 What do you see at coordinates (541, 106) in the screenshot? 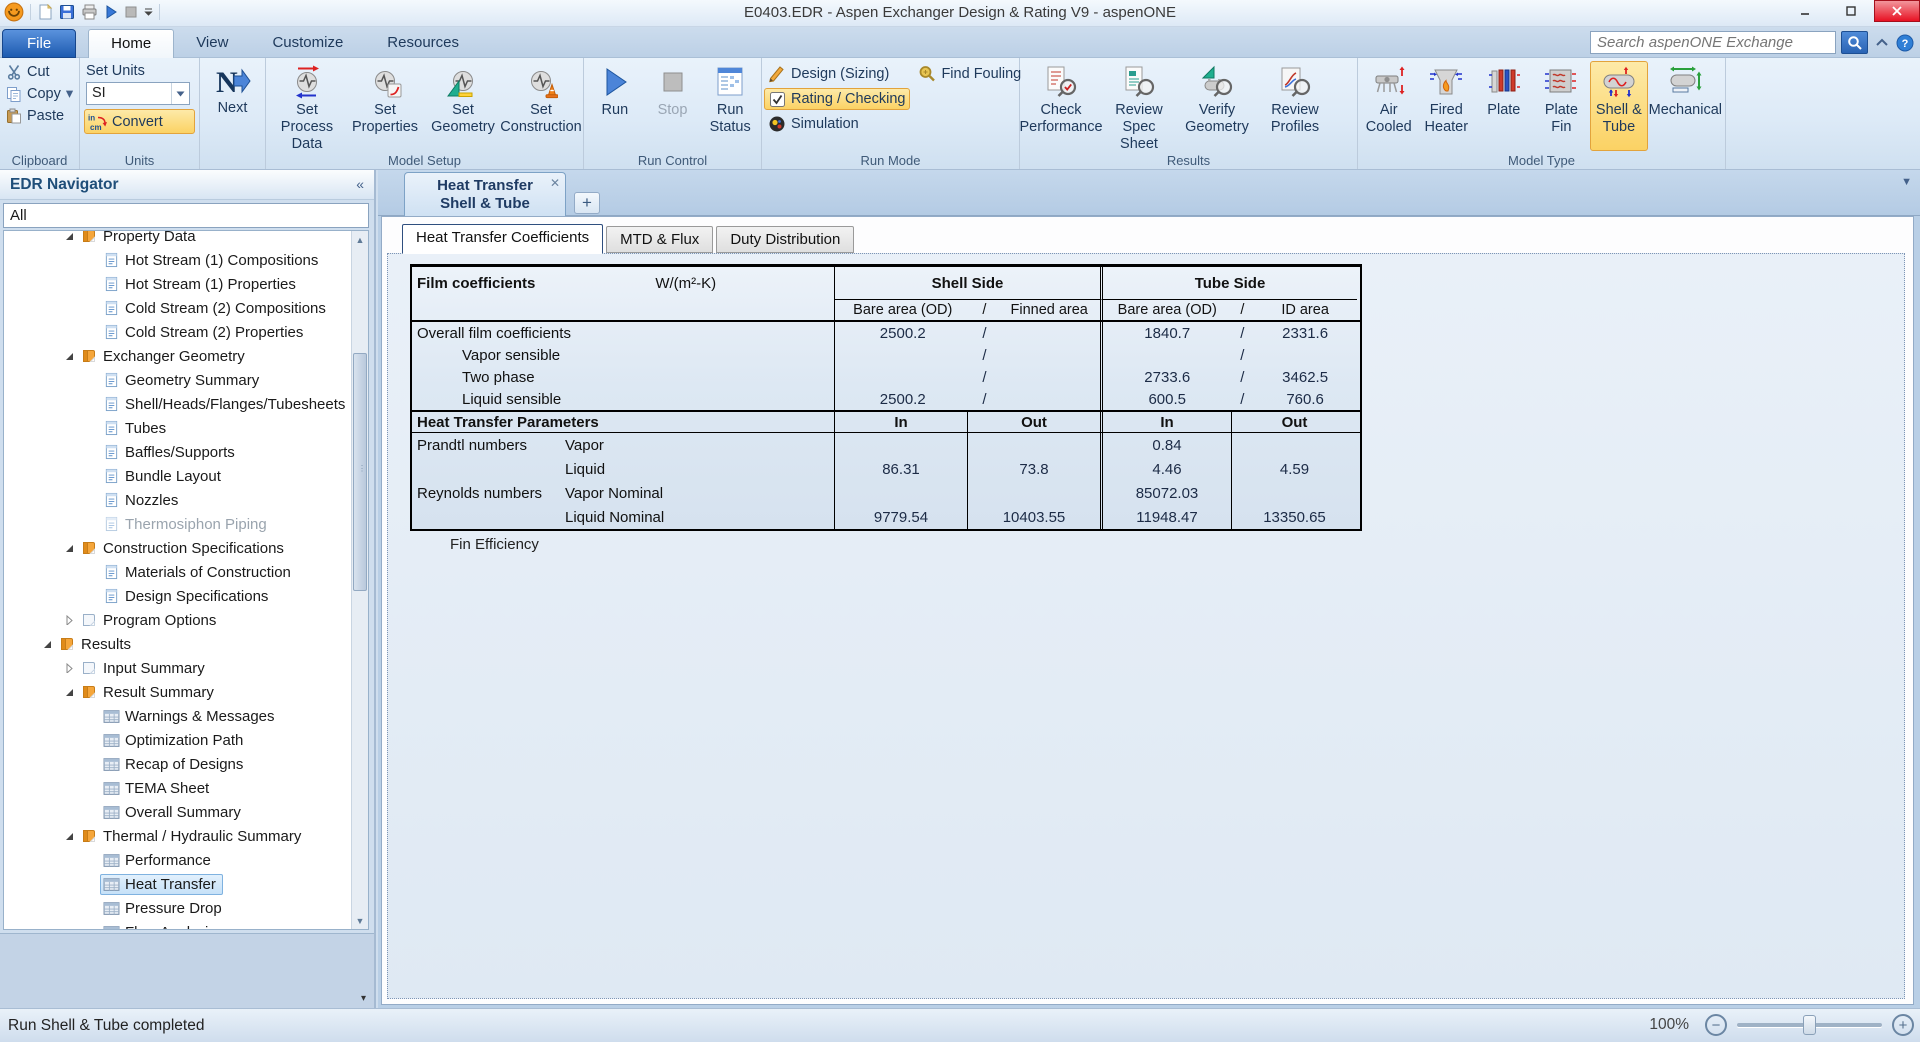
I see `set-construction-button: Set Construction` at bounding box center [541, 106].